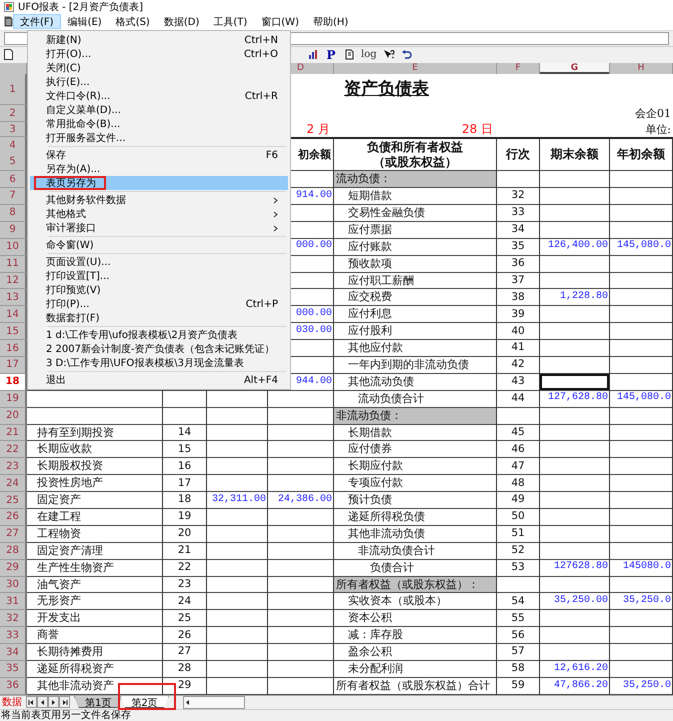 This screenshot has width=673, height=721. What do you see at coordinates (12, 113) in the screenshot?
I see `row-number: 2` at bounding box center [12, 113].